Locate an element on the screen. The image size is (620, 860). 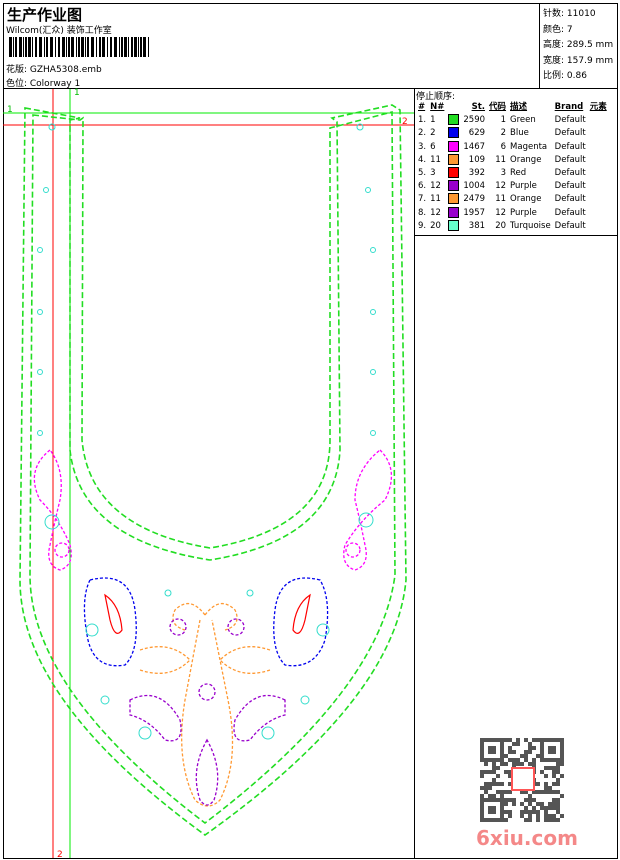
stitch-count: 1467 is located at coordinates (474, 146).